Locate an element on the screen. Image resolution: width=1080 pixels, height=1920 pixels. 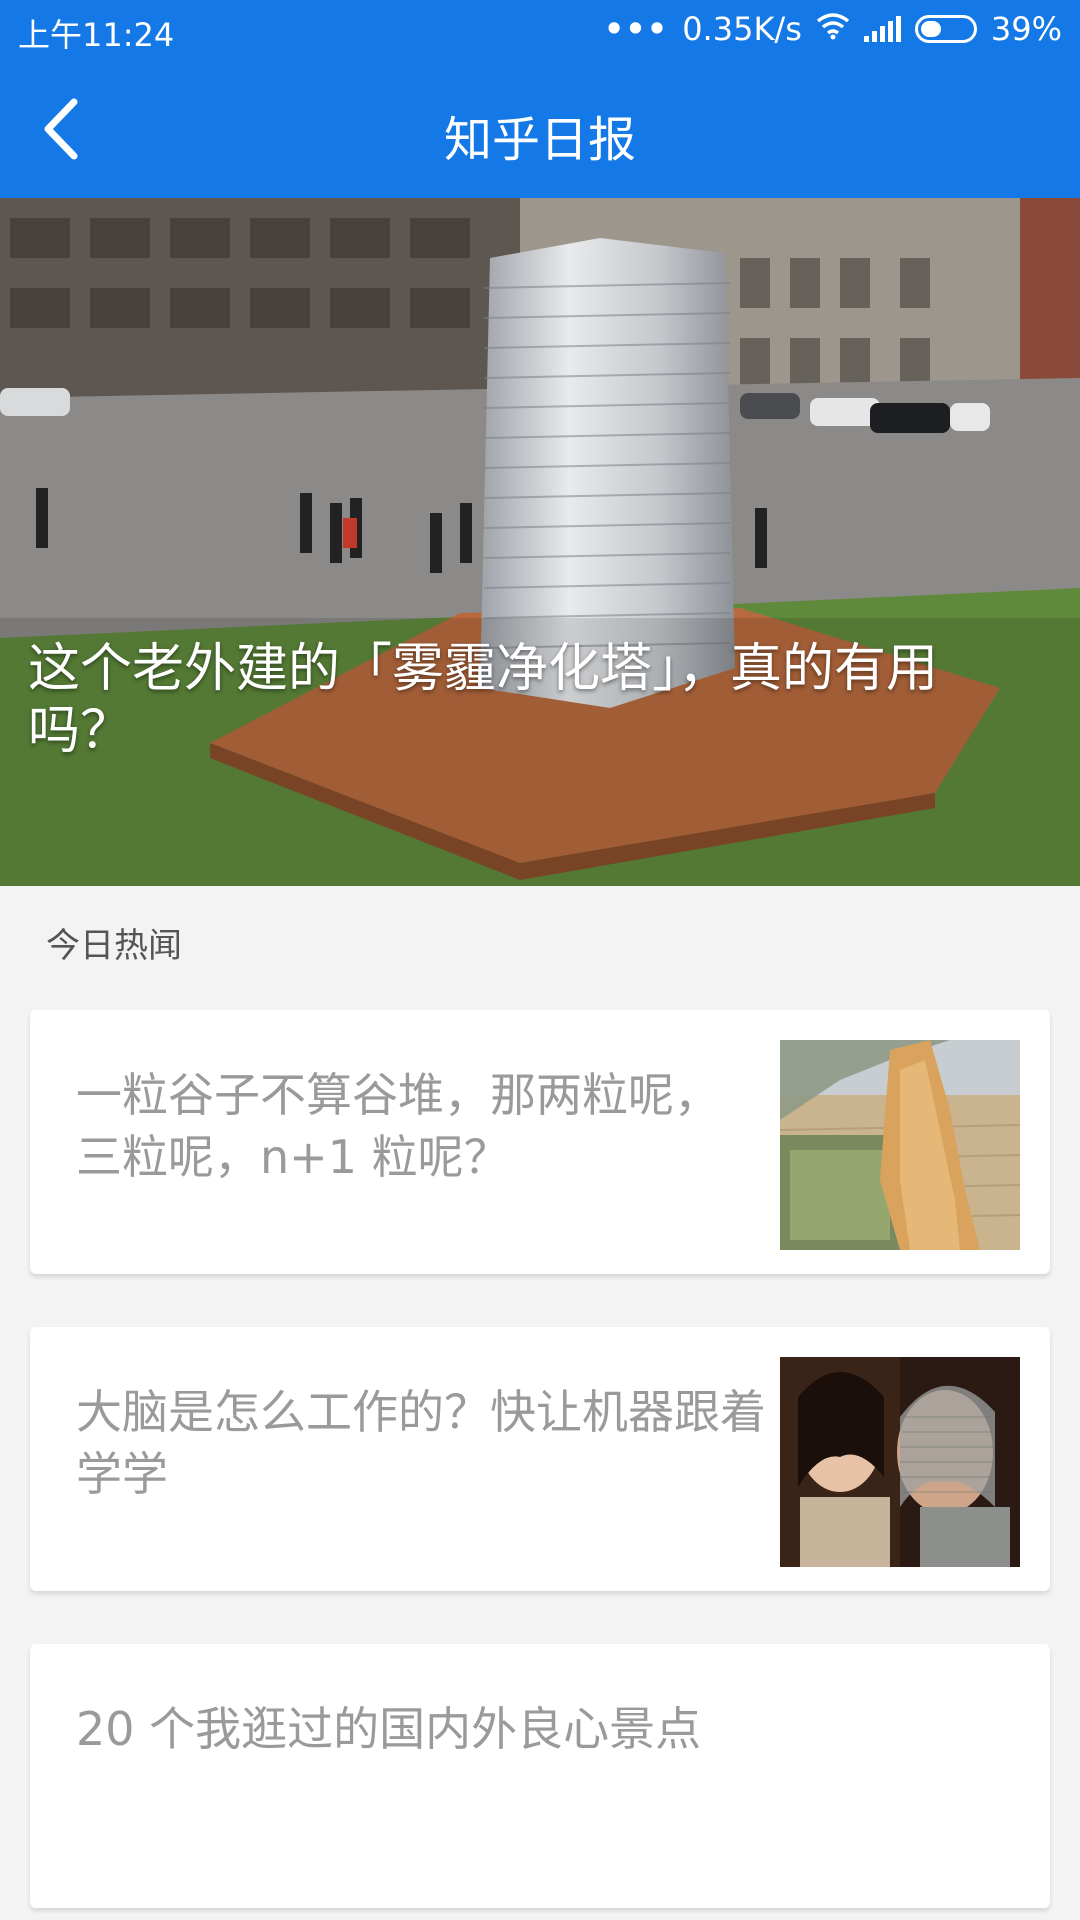
story-card: 20 个我逛过的国内外良心景点 is located at coordinates (540, 1776).